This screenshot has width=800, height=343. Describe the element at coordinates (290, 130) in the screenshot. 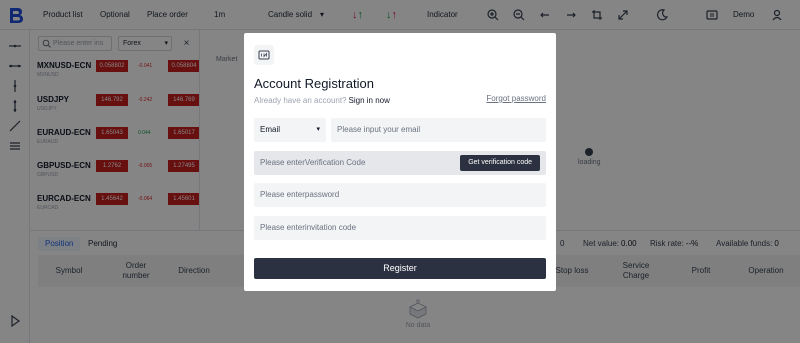

I see `method-select: Email ▾` at that location.